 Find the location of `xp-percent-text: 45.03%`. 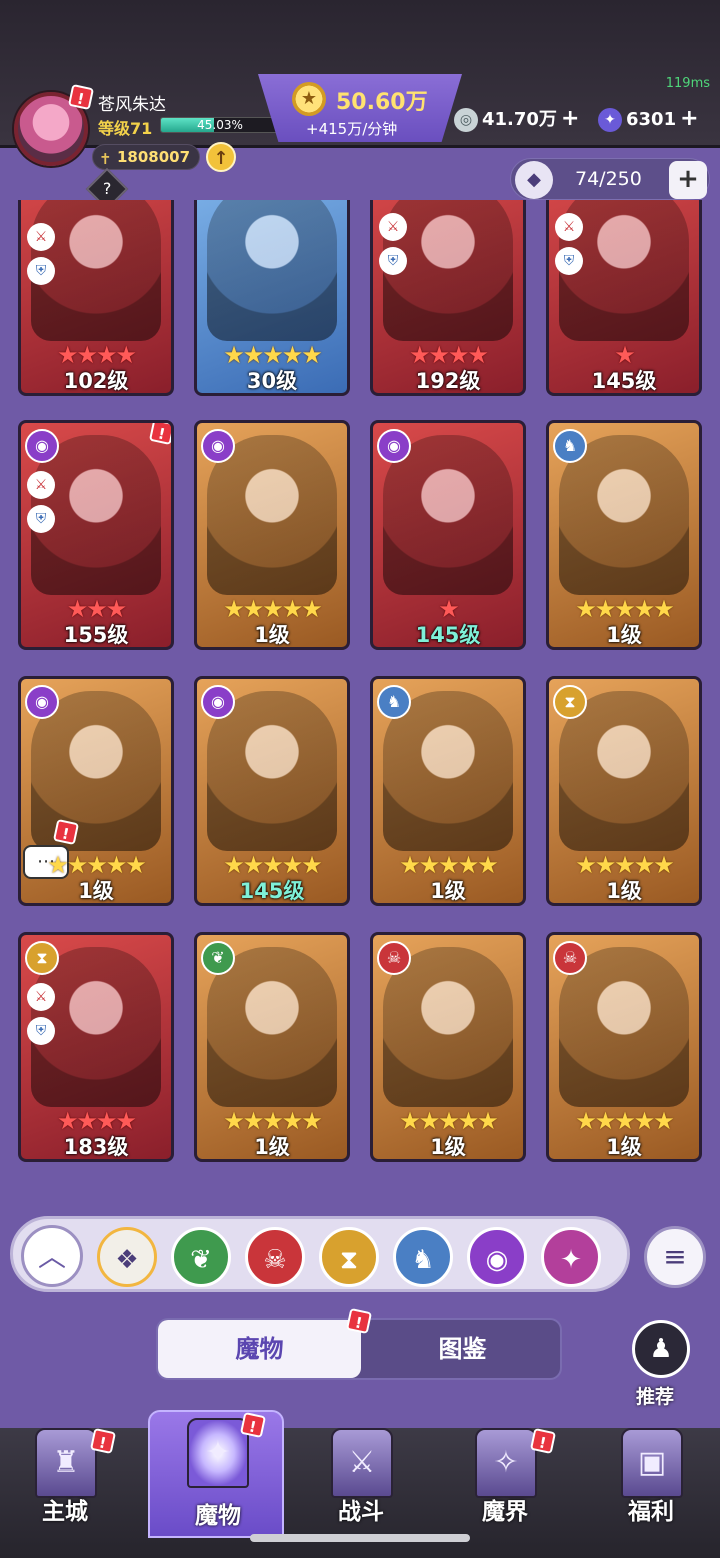

xp-percent-text: 45.03% is located at coordinates (220, 125).